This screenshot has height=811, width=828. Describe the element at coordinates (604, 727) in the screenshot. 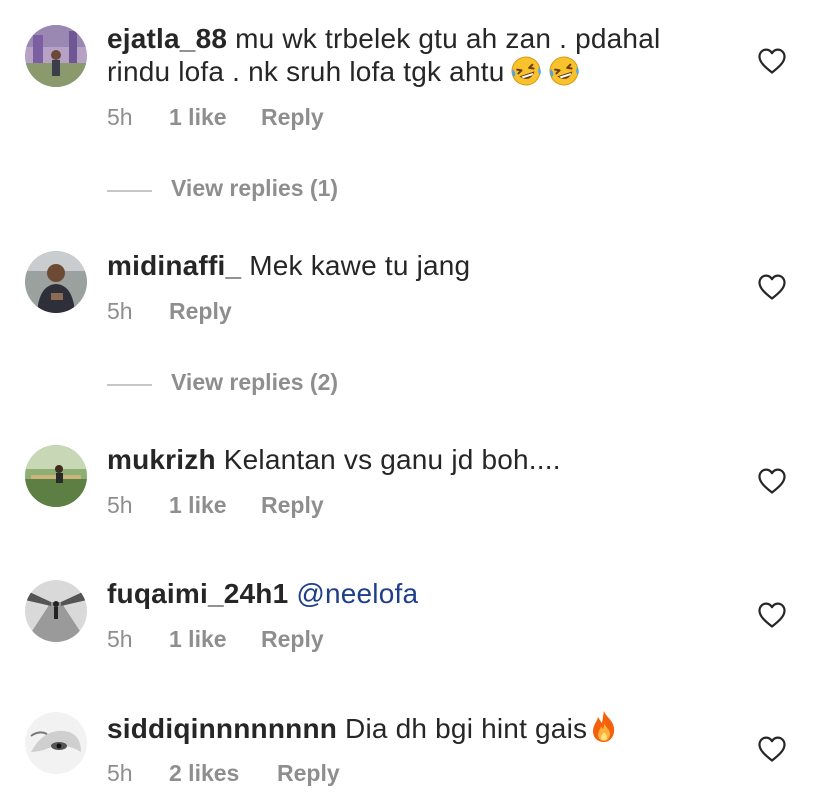

I see `fire-icon` at that location.